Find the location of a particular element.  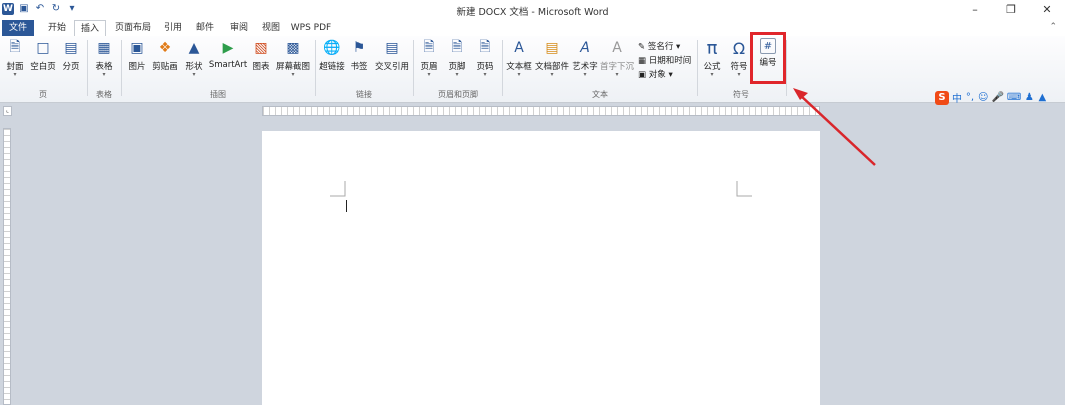

number-button-highlight is located at coordinates (768, 58).